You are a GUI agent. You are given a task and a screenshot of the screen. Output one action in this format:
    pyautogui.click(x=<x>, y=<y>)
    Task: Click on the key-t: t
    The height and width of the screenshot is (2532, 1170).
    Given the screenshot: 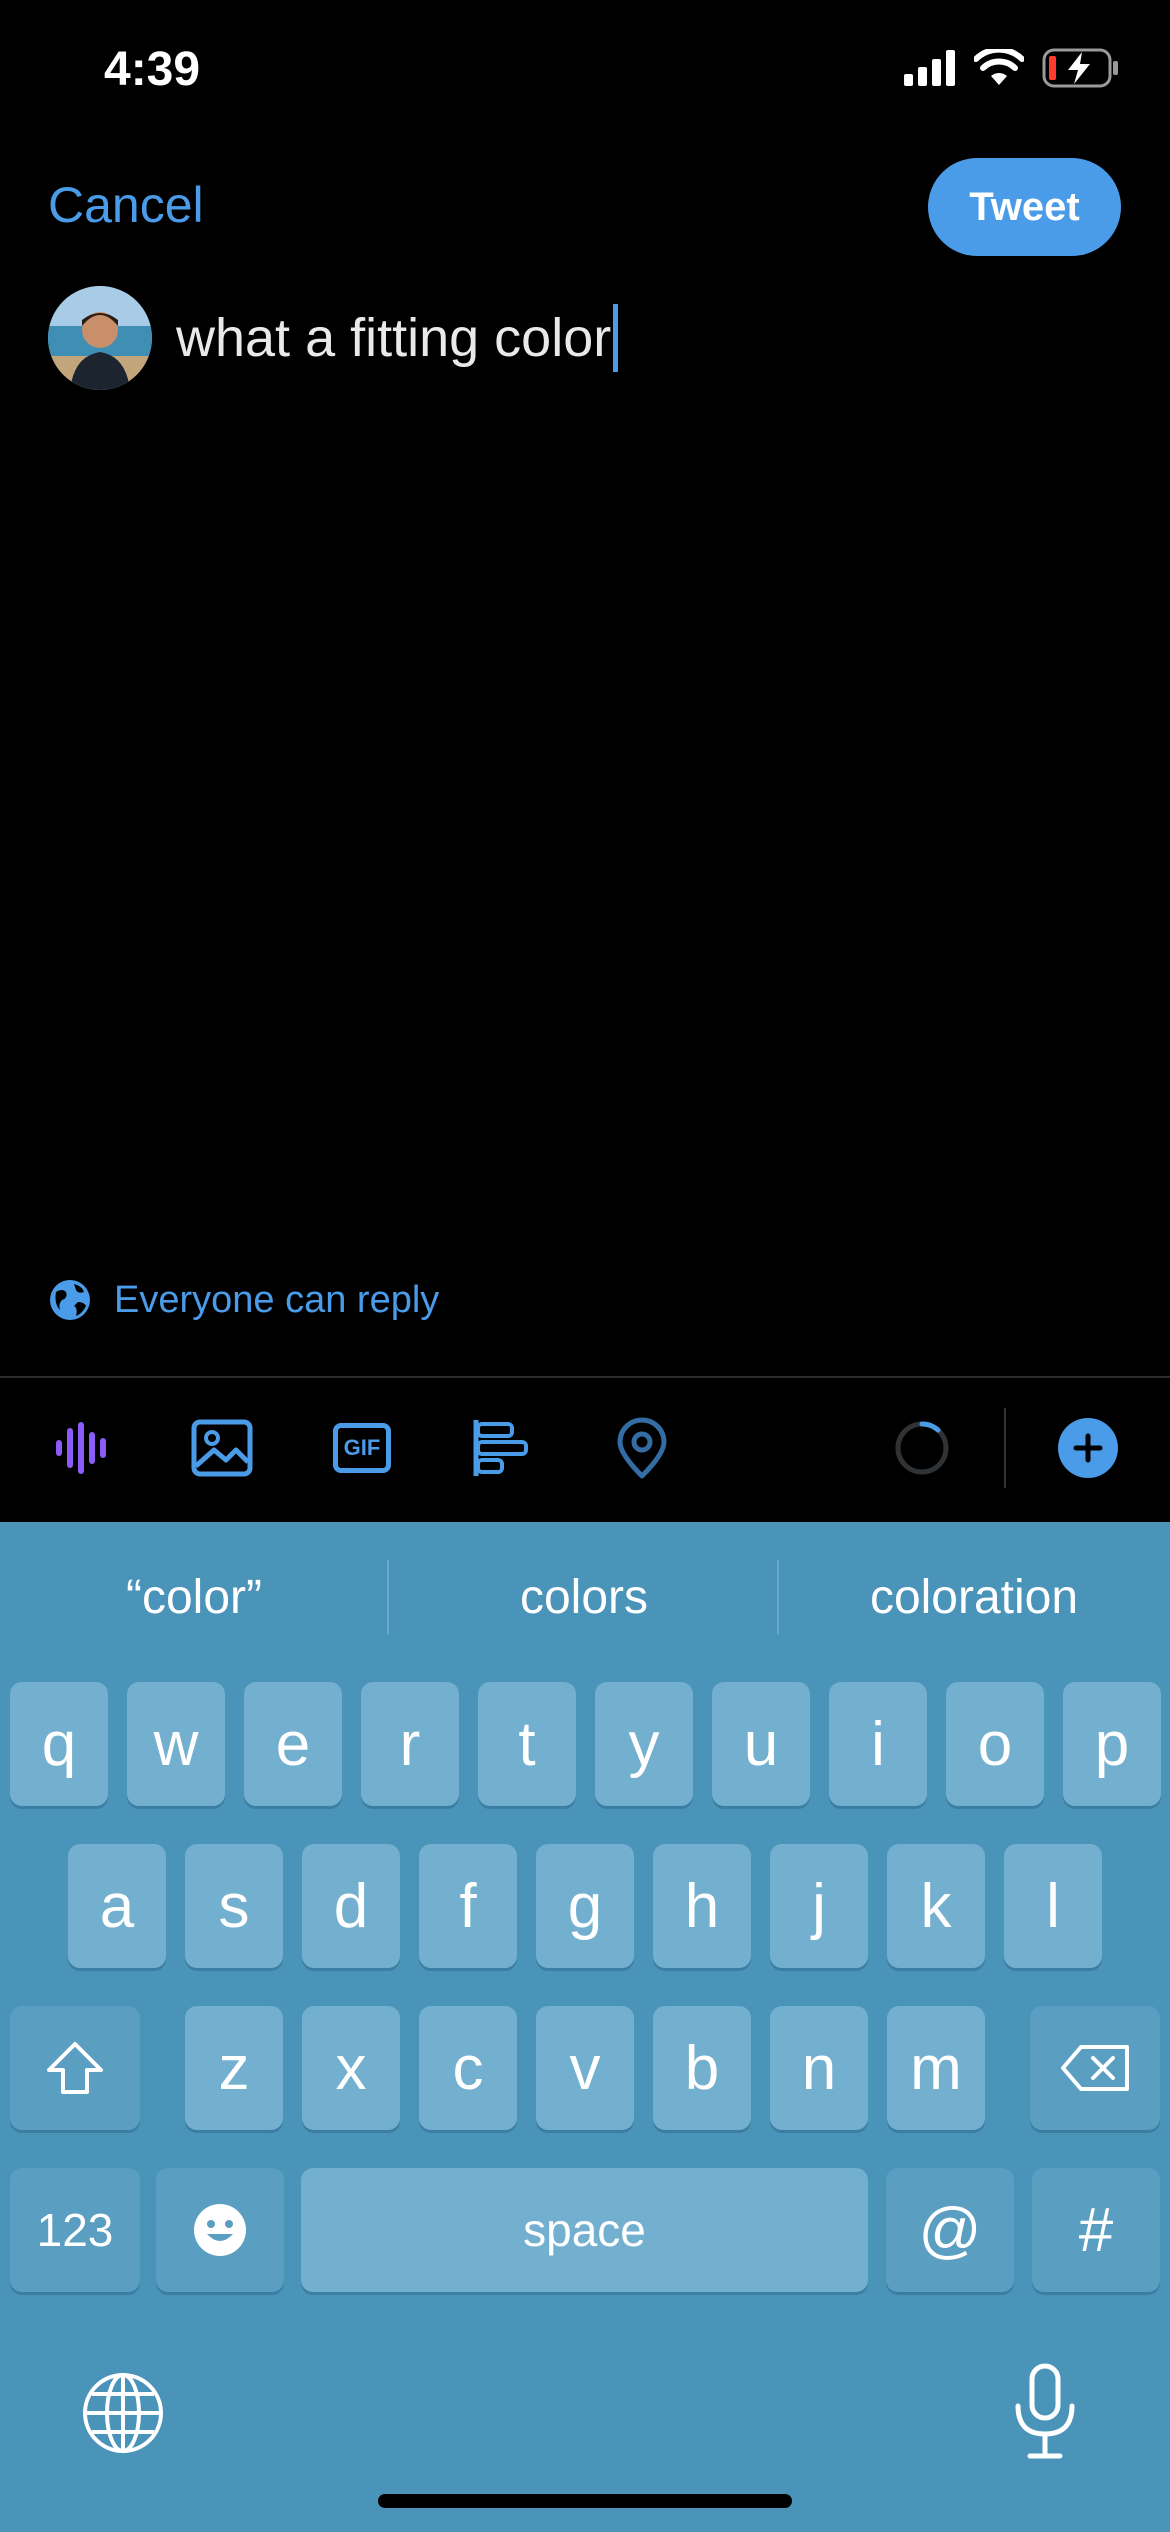 What is the action you would take?
    pyautogui.click(x=527, y=1744)
    